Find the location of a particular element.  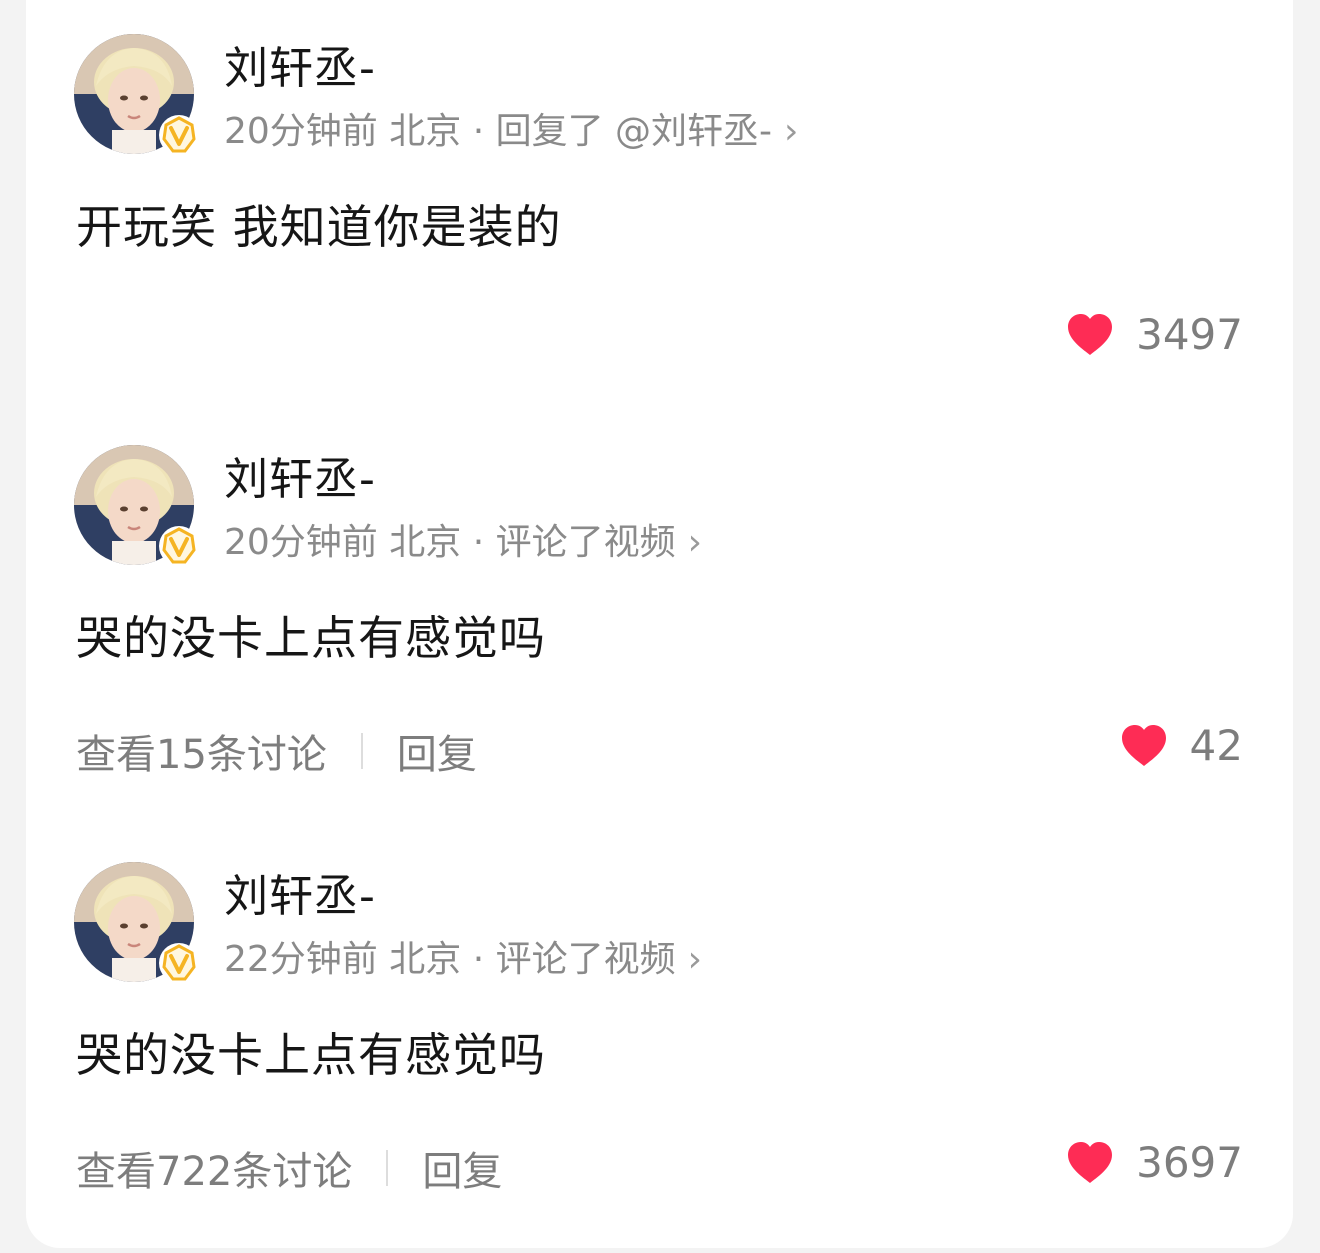

like-count: 42 is located at coordinates (1216, 745).